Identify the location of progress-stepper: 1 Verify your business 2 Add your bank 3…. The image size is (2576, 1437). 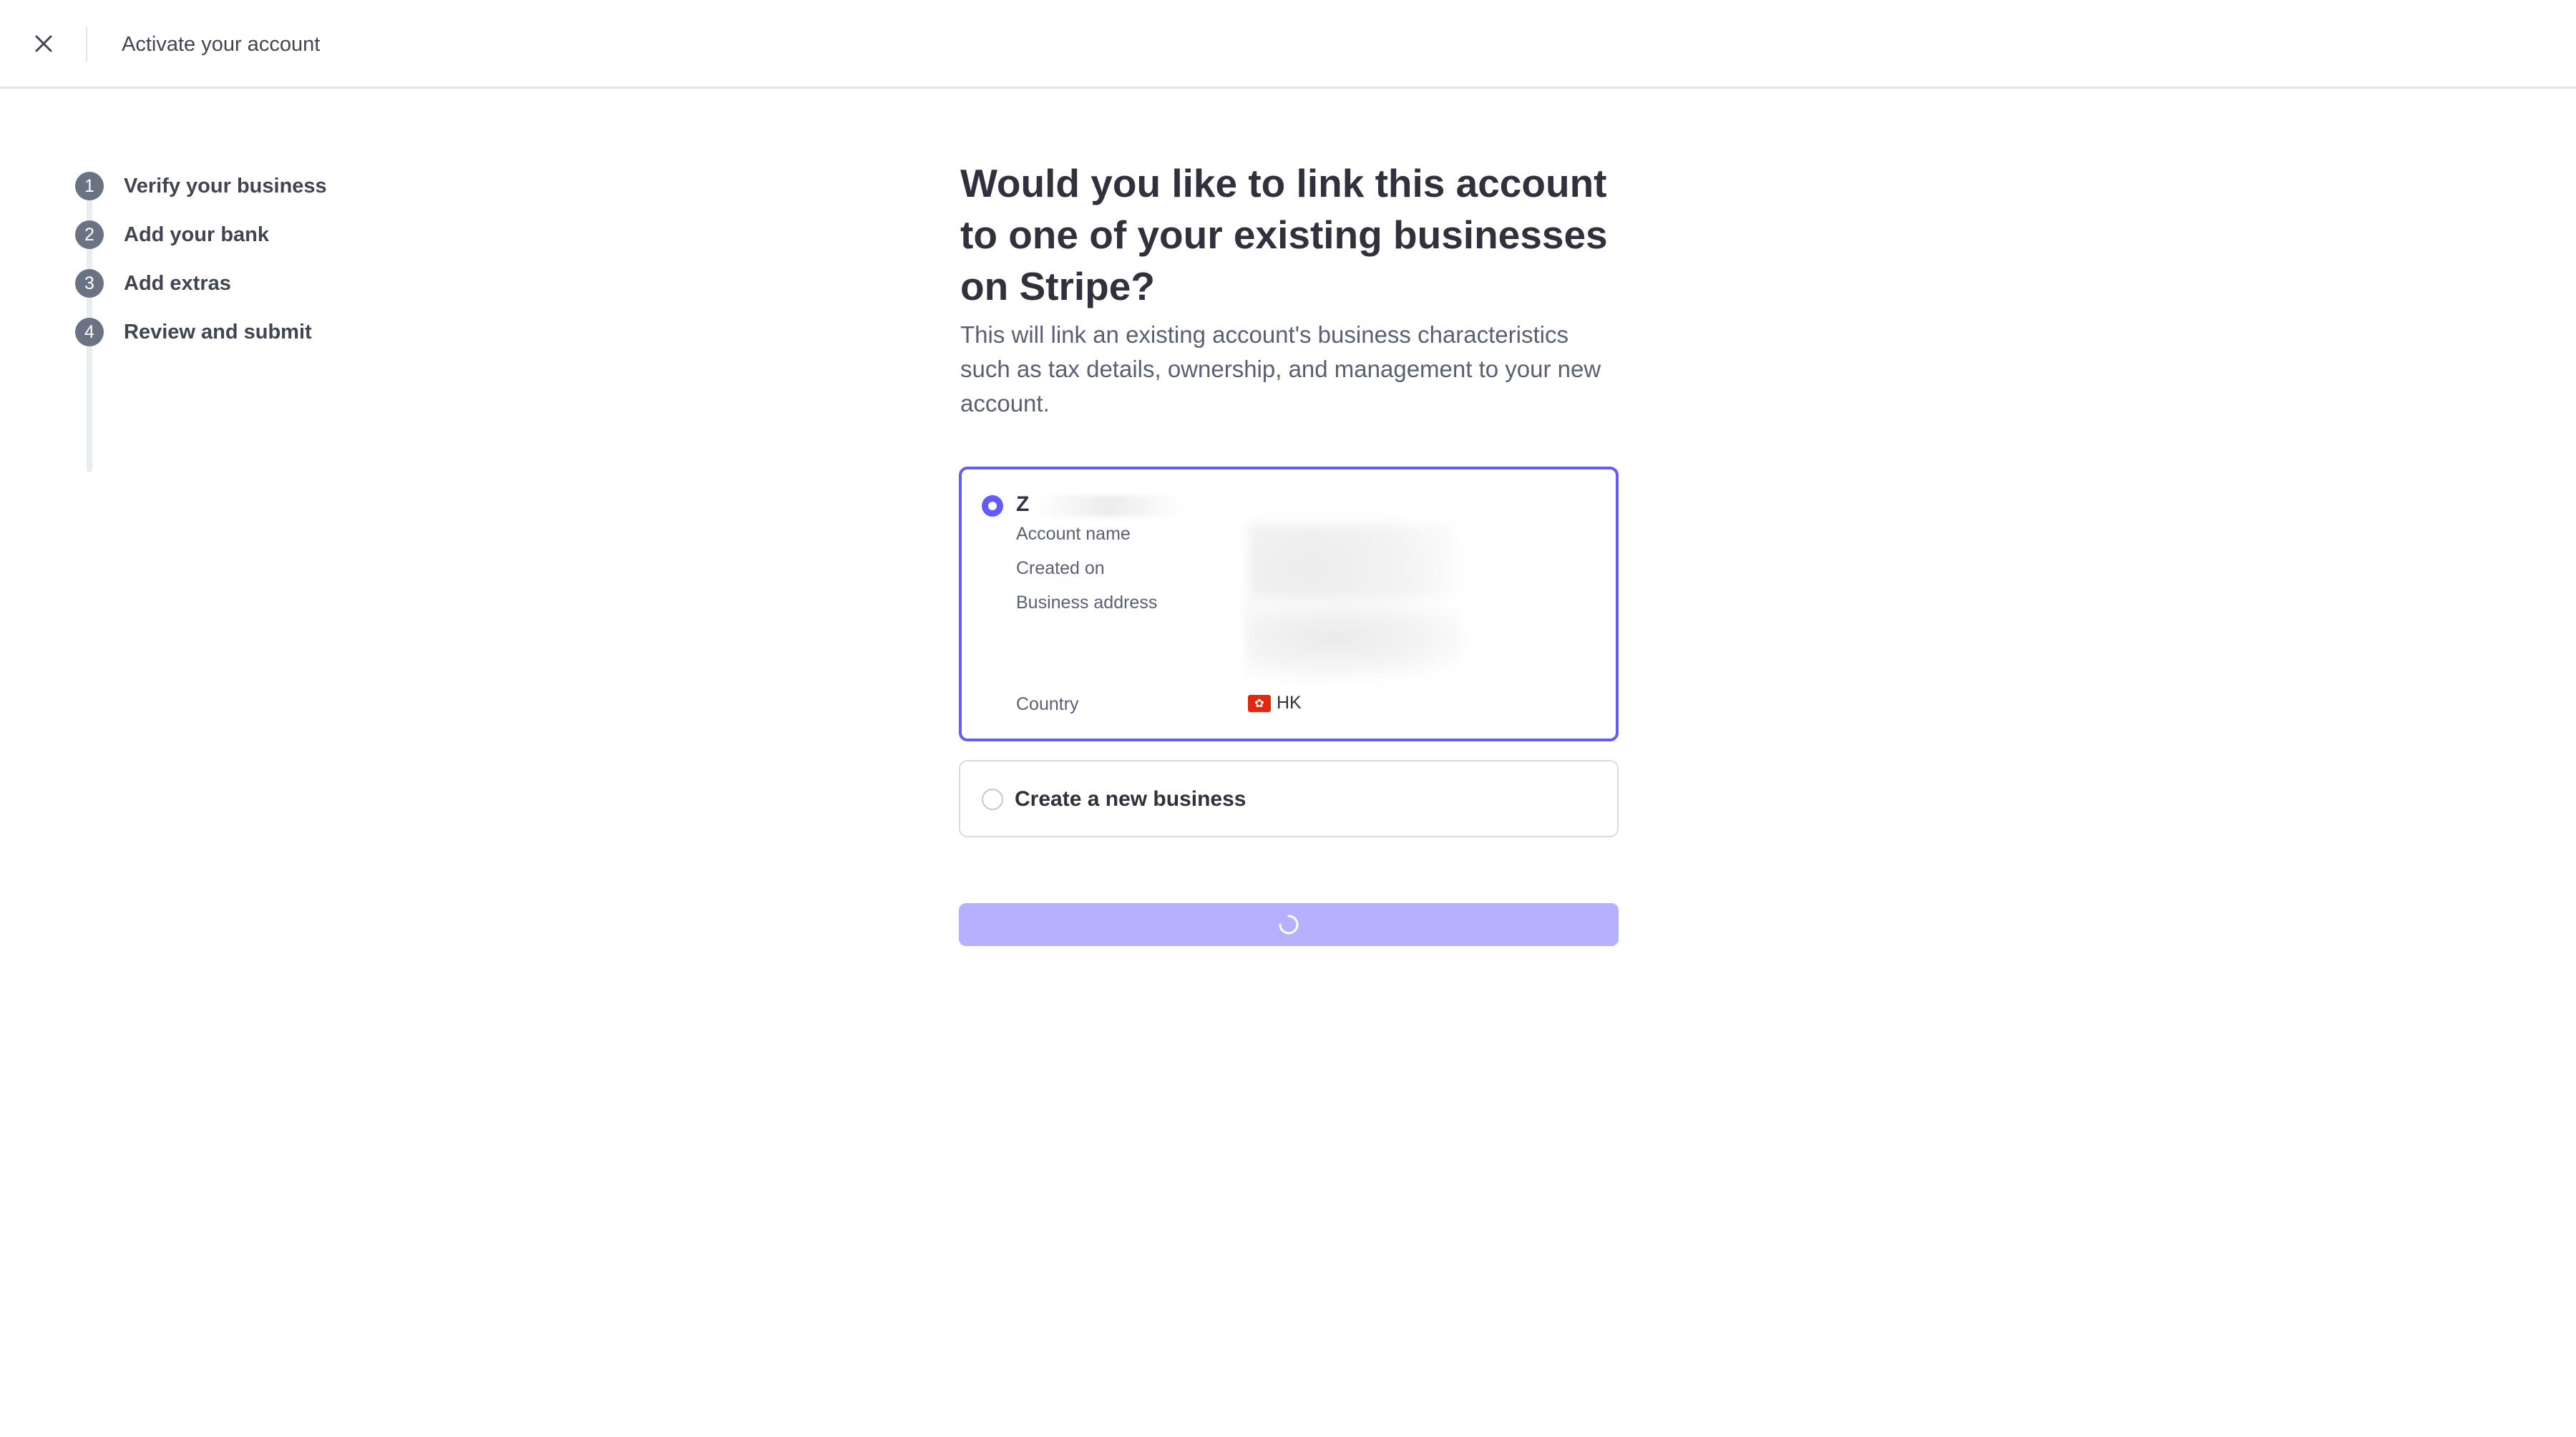
(240, 317).